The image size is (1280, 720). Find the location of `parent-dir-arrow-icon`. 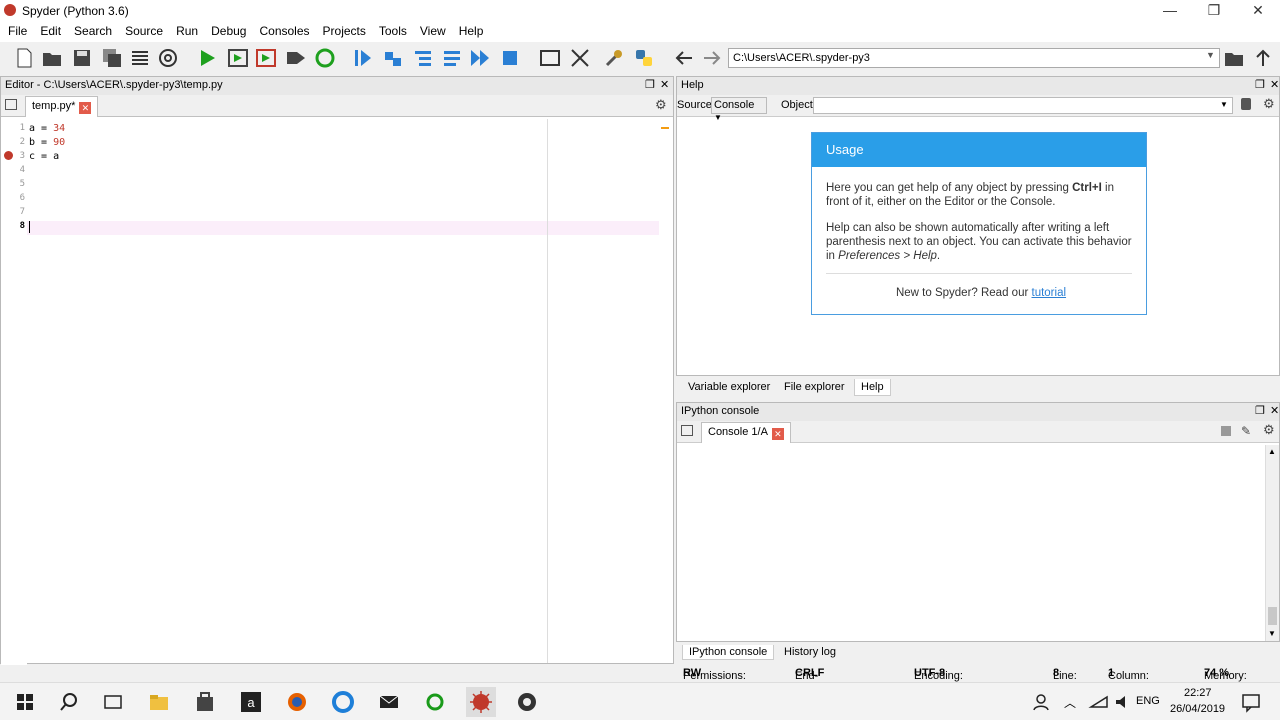

parent-dir-arrow-icon is located at coordinates (1263, 58).